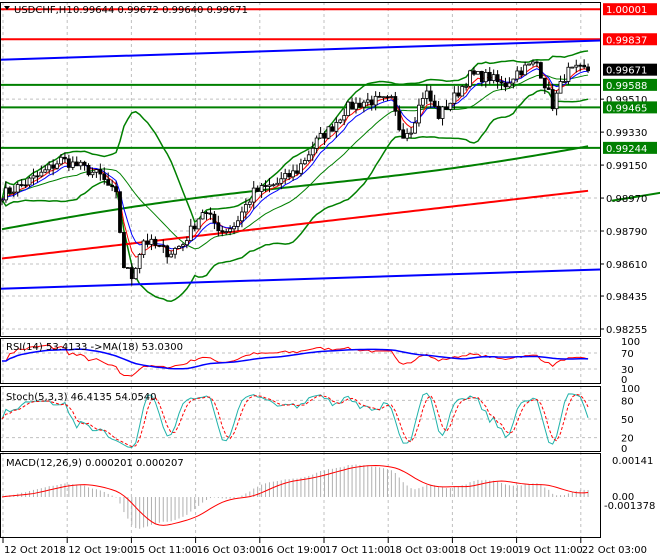 This screenshot has height=560, width=660. Describe the element at coordinates (626, 149) in the screenshot. I see `price-tag-label: 0.99244` at that location.